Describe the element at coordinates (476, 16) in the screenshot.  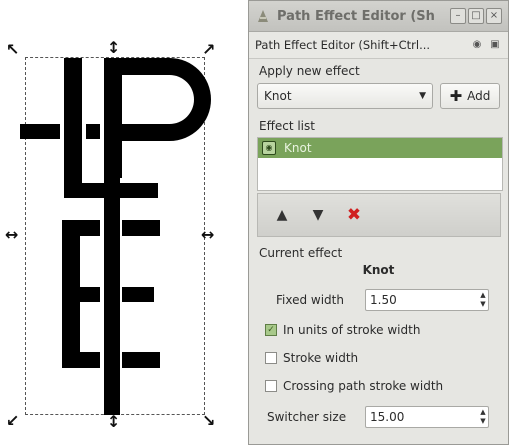
I see `maximize-button: □` at that location.